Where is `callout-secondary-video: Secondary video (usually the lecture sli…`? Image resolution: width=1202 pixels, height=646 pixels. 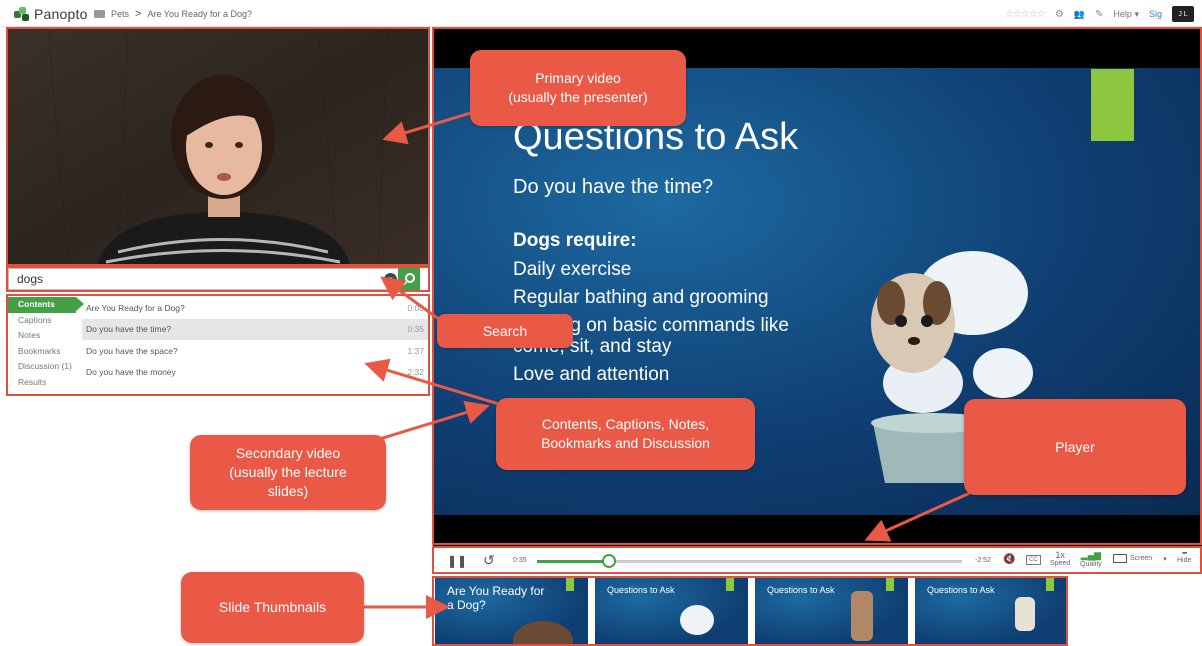 callout-secondary-video: Secondary video (usually the lecture sli… is located at coordinates (288, 472).